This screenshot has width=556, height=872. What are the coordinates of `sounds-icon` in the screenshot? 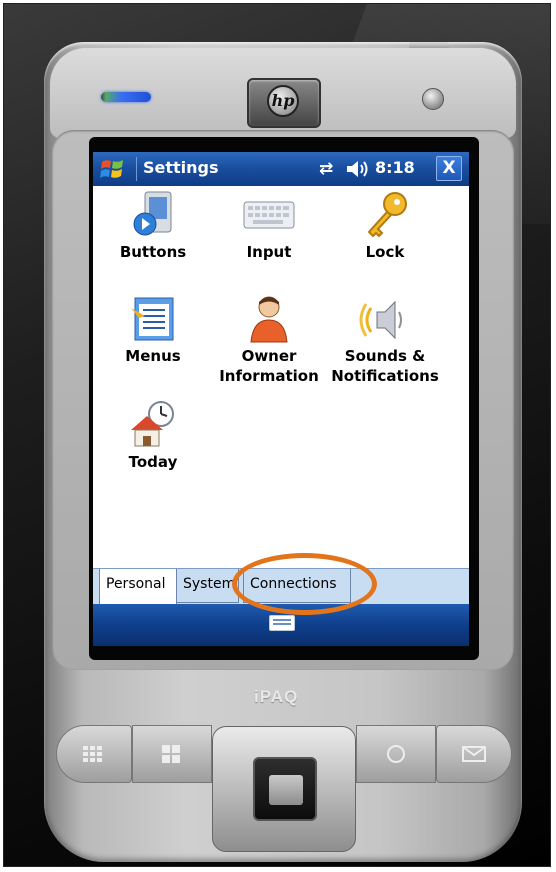 It's located at (385, 319).